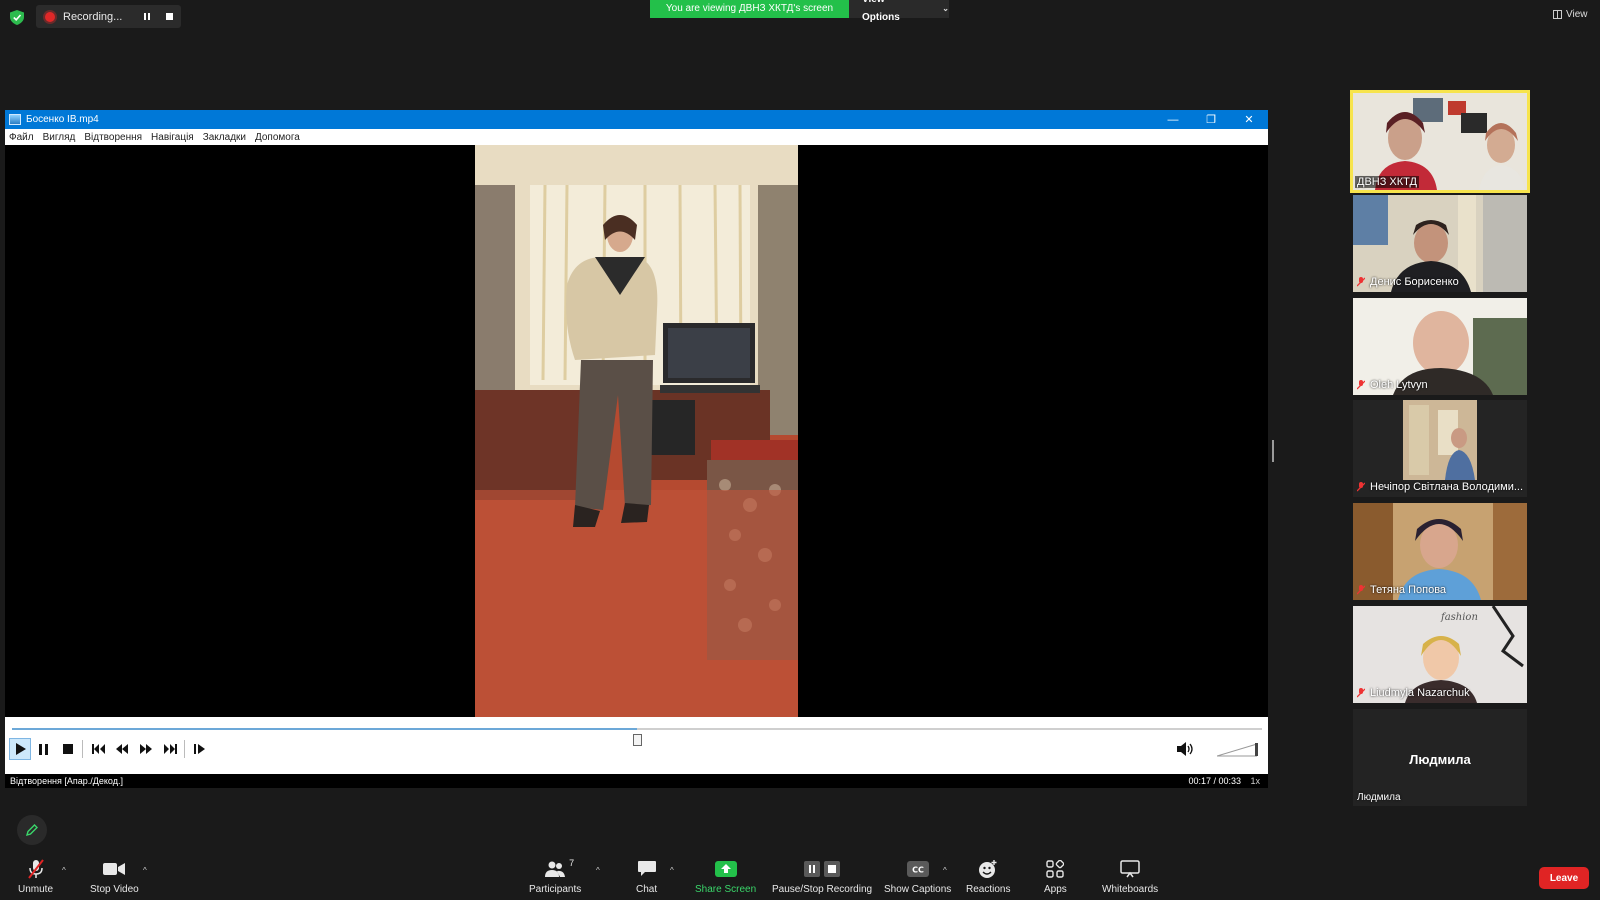 The width and height of the screenshot is (1600, 900). What do you see at coordinates (1211, 119) in the screenshot?
I see `restore-icon: ❐` at bounding box center [1211, 119].